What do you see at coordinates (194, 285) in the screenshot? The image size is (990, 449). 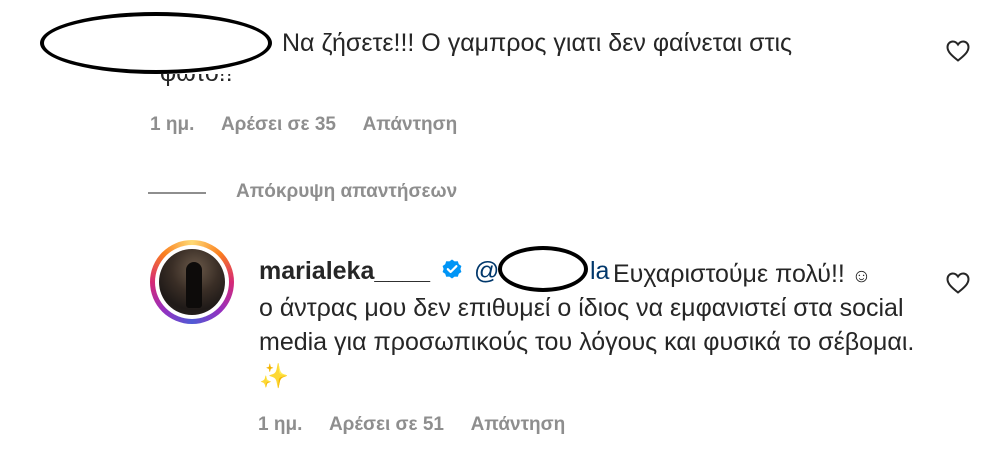 I see `avatar-figure` at bounding box center [194, 285].